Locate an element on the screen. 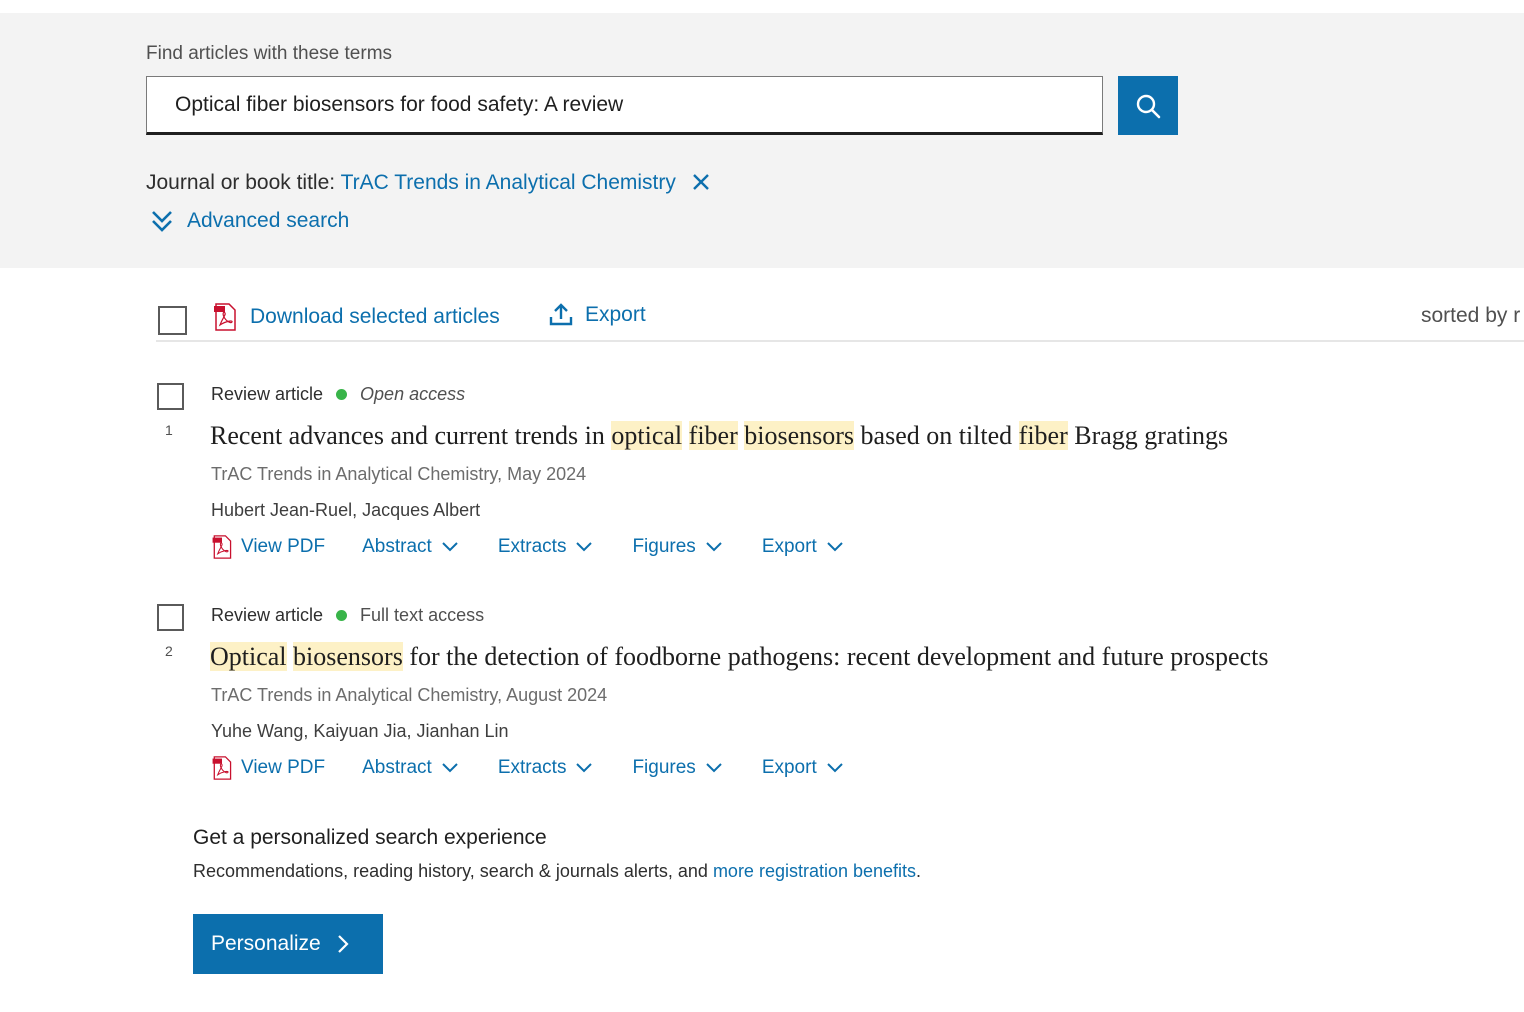 This screenshot has width=1524, height=1012. personalize-label: Personalize is located at coordinates (266, 943).